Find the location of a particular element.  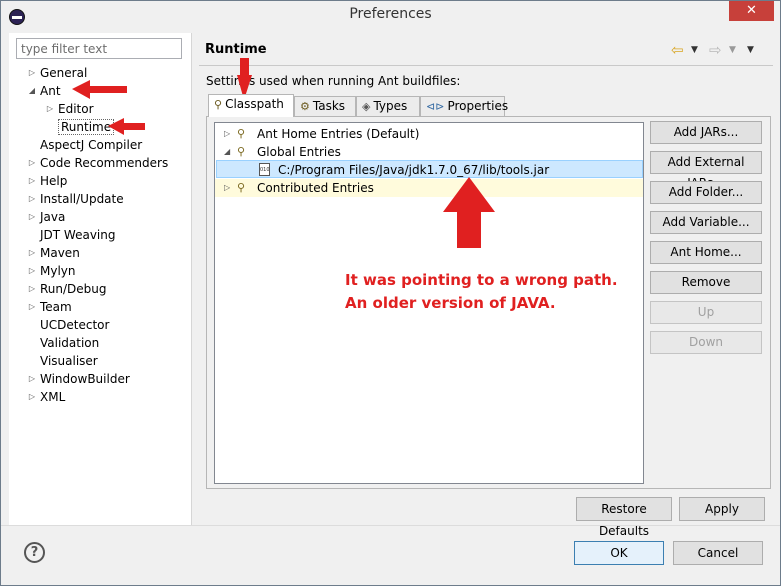

arrow-to-classpath-tab-shaft is located at coordinates (244, 69).